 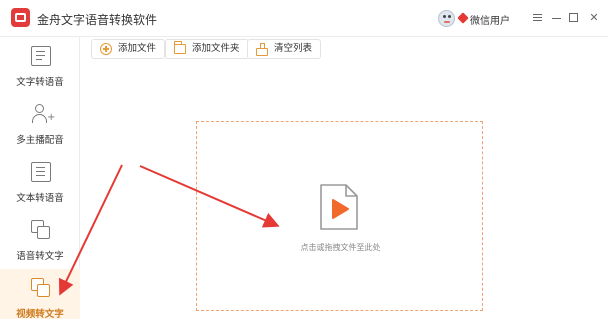 What do you see at coordinates (97, 20) in the screenshot?
I see `app-title: 金舟文字语音转换软件` at bounding box center [97, 20].